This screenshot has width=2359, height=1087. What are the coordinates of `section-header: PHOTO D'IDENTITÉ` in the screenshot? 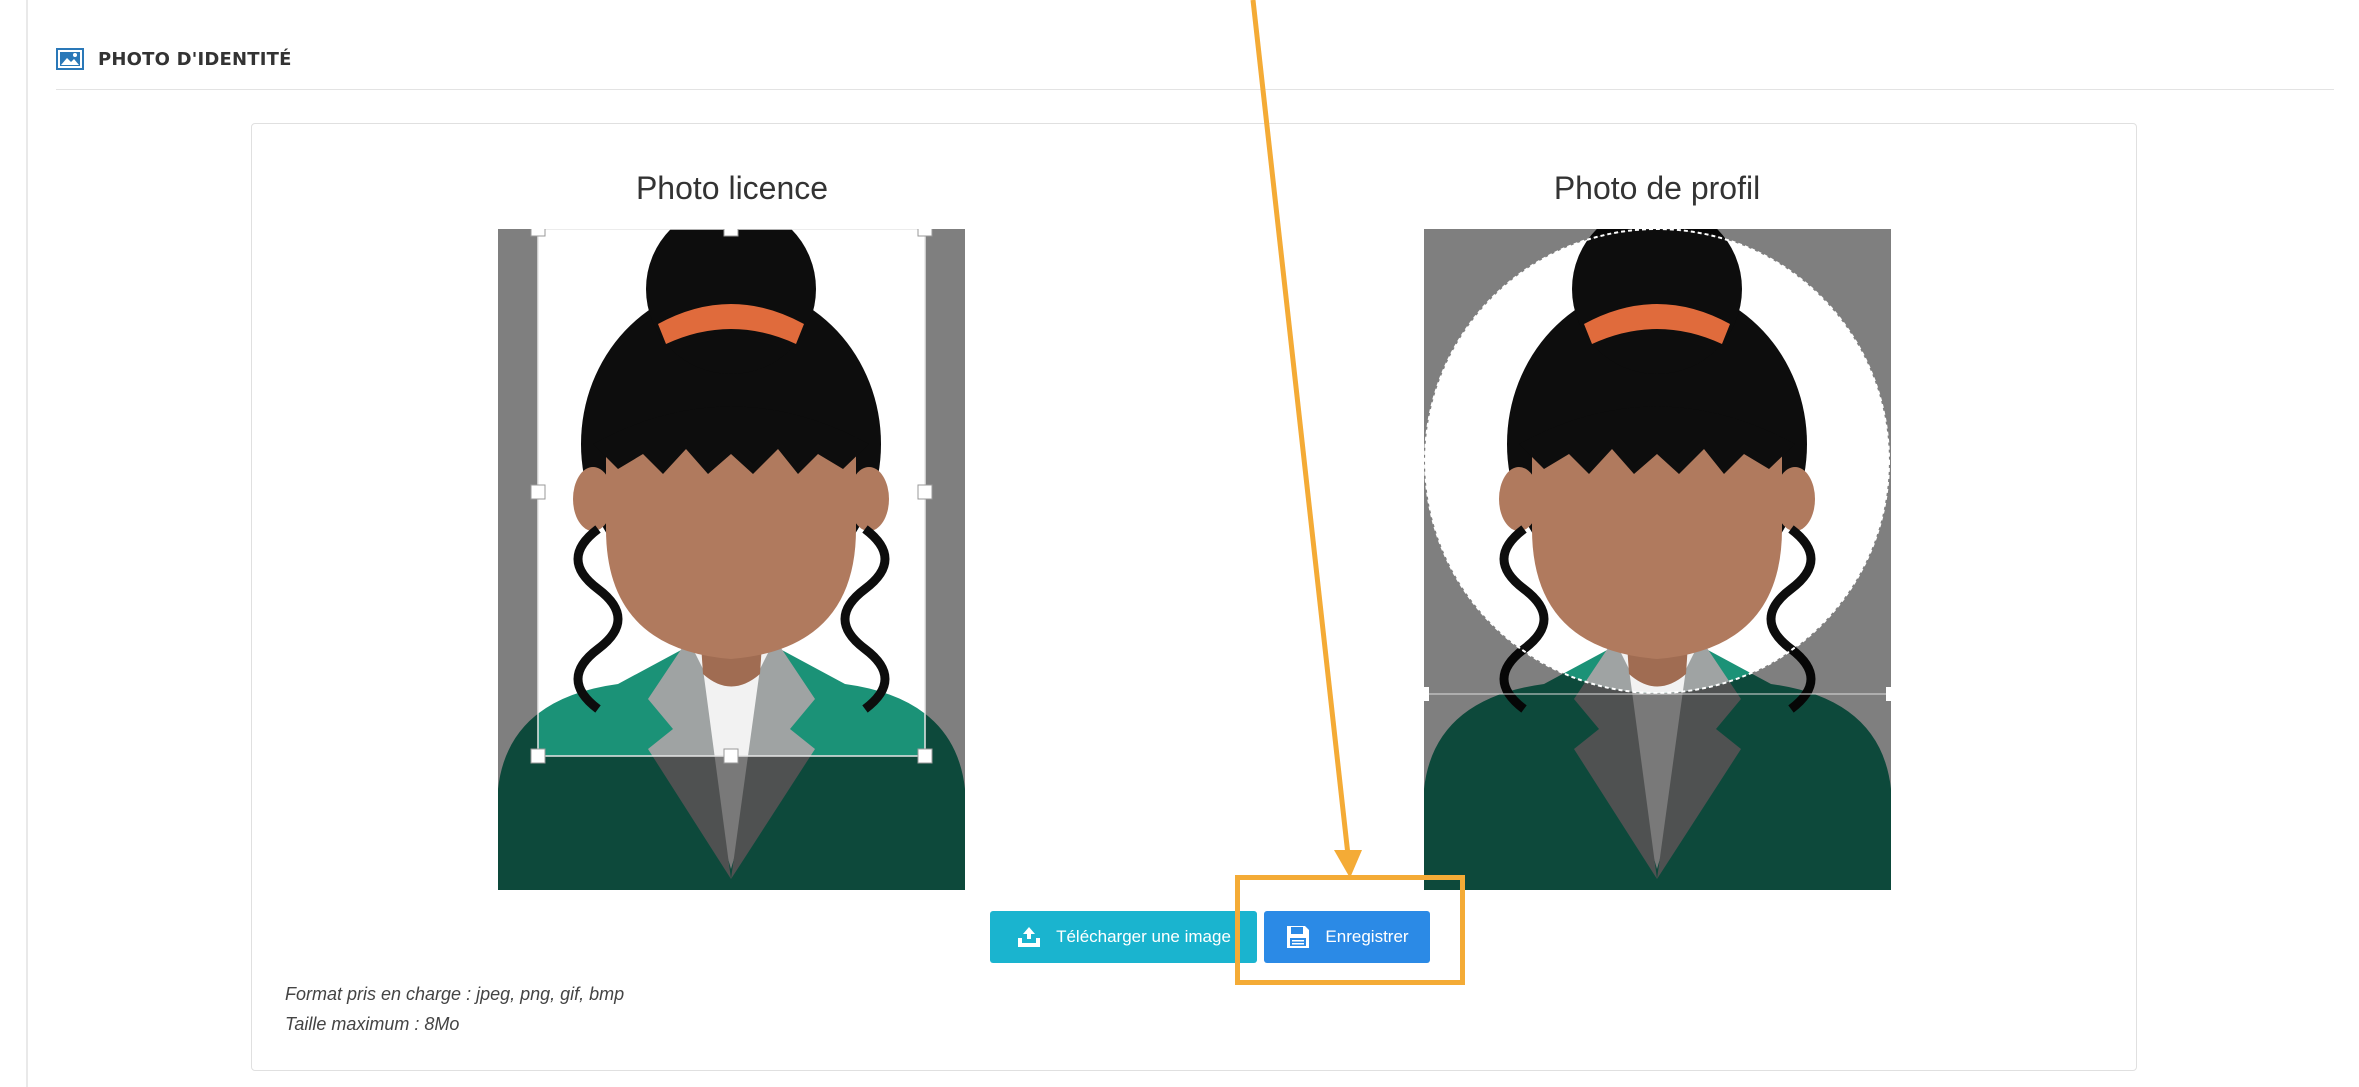 It's located at (174, 59).